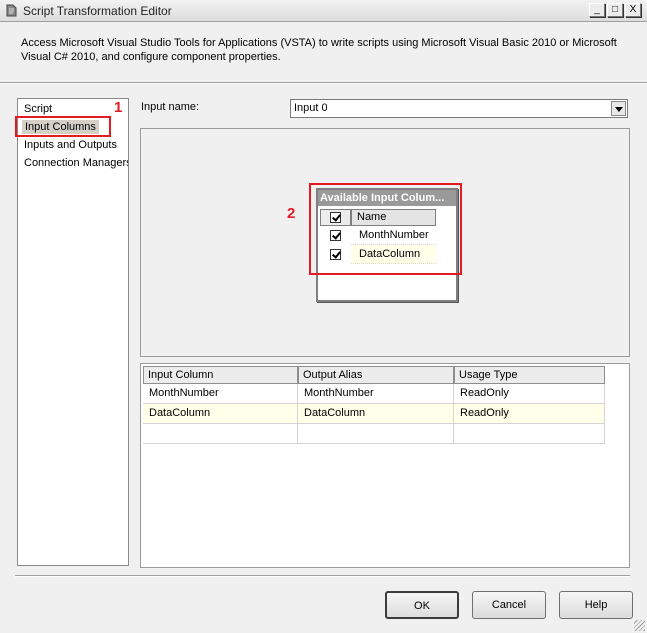  I want to click on cancel-button: Cancel, so click(509, 605).